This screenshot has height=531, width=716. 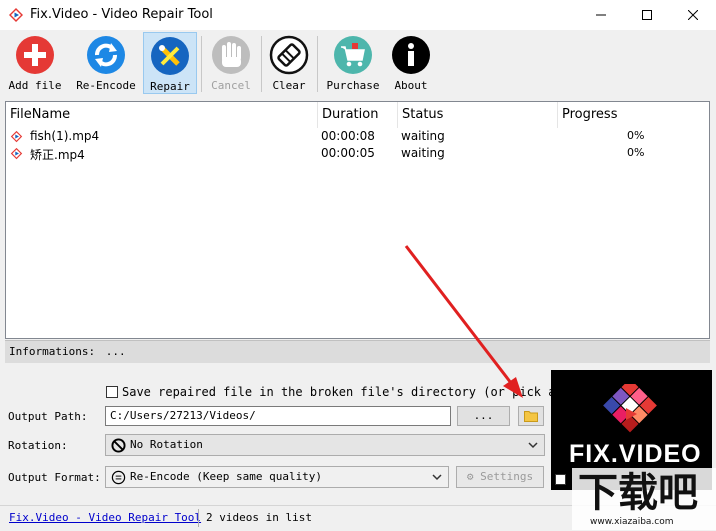 What do you see at coordinates (226, 476) in the screenshot?
I see `output-format-value: Re-Encode (Keep same quality)` at bounding box center [226, 476].